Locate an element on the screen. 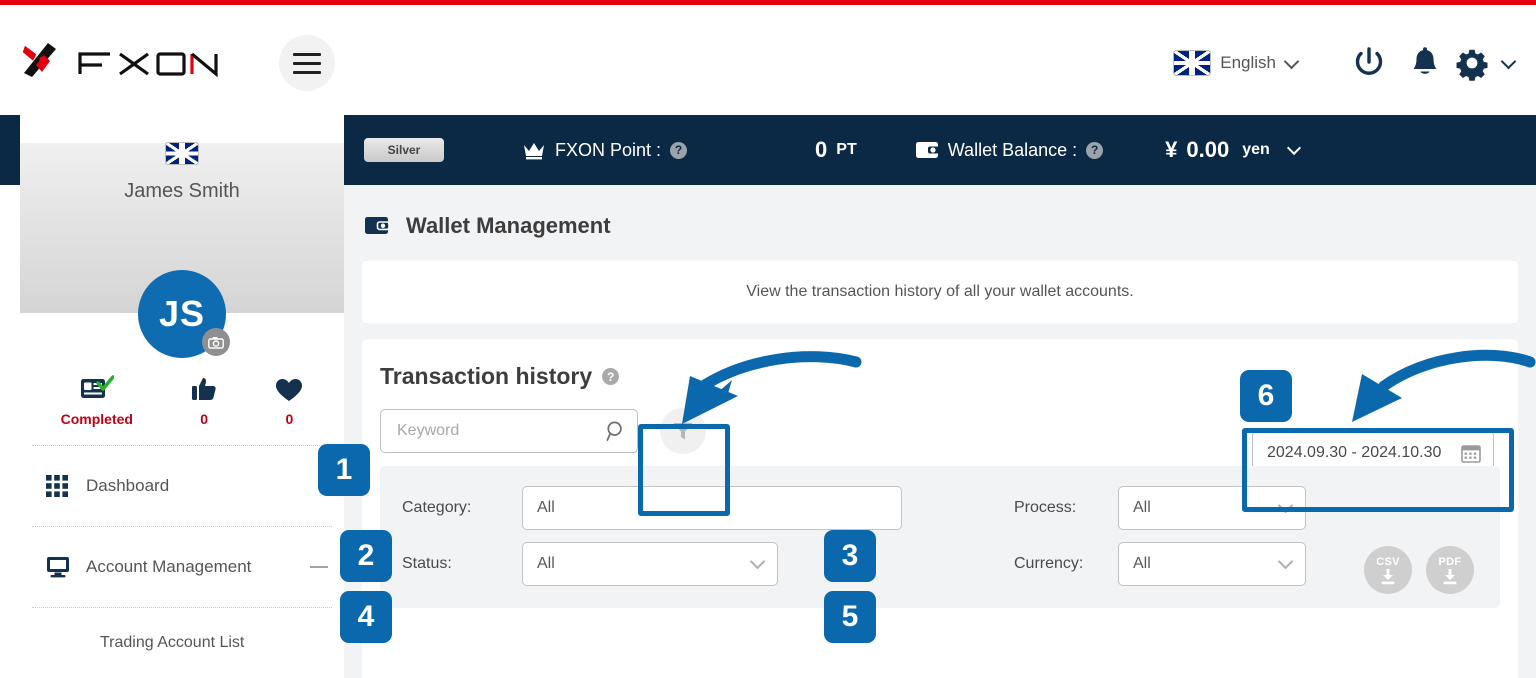  export-buttons: CSV PDF is located at coordinates (1419, 570).